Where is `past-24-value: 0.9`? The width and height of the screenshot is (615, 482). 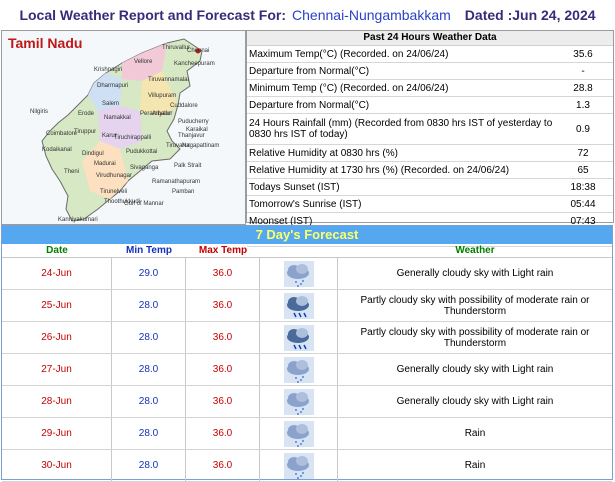
past-24-value: 0.9 is located at coordinates (583, 129).